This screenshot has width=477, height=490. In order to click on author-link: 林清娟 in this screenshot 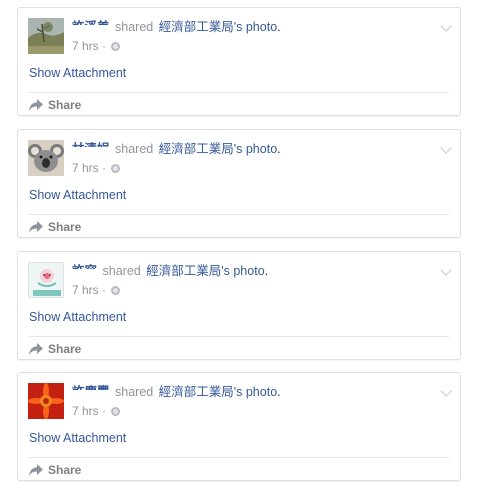, I will do `click(91, 149)`.